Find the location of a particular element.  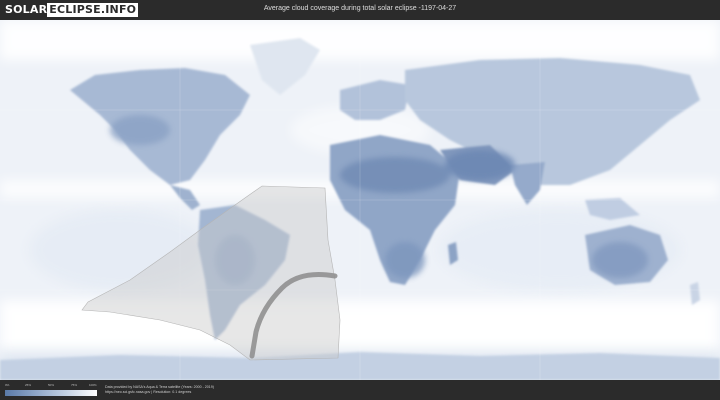

legend-ticks: 0% 25% 50% 75% 100% is located at coordinates (51, 386).